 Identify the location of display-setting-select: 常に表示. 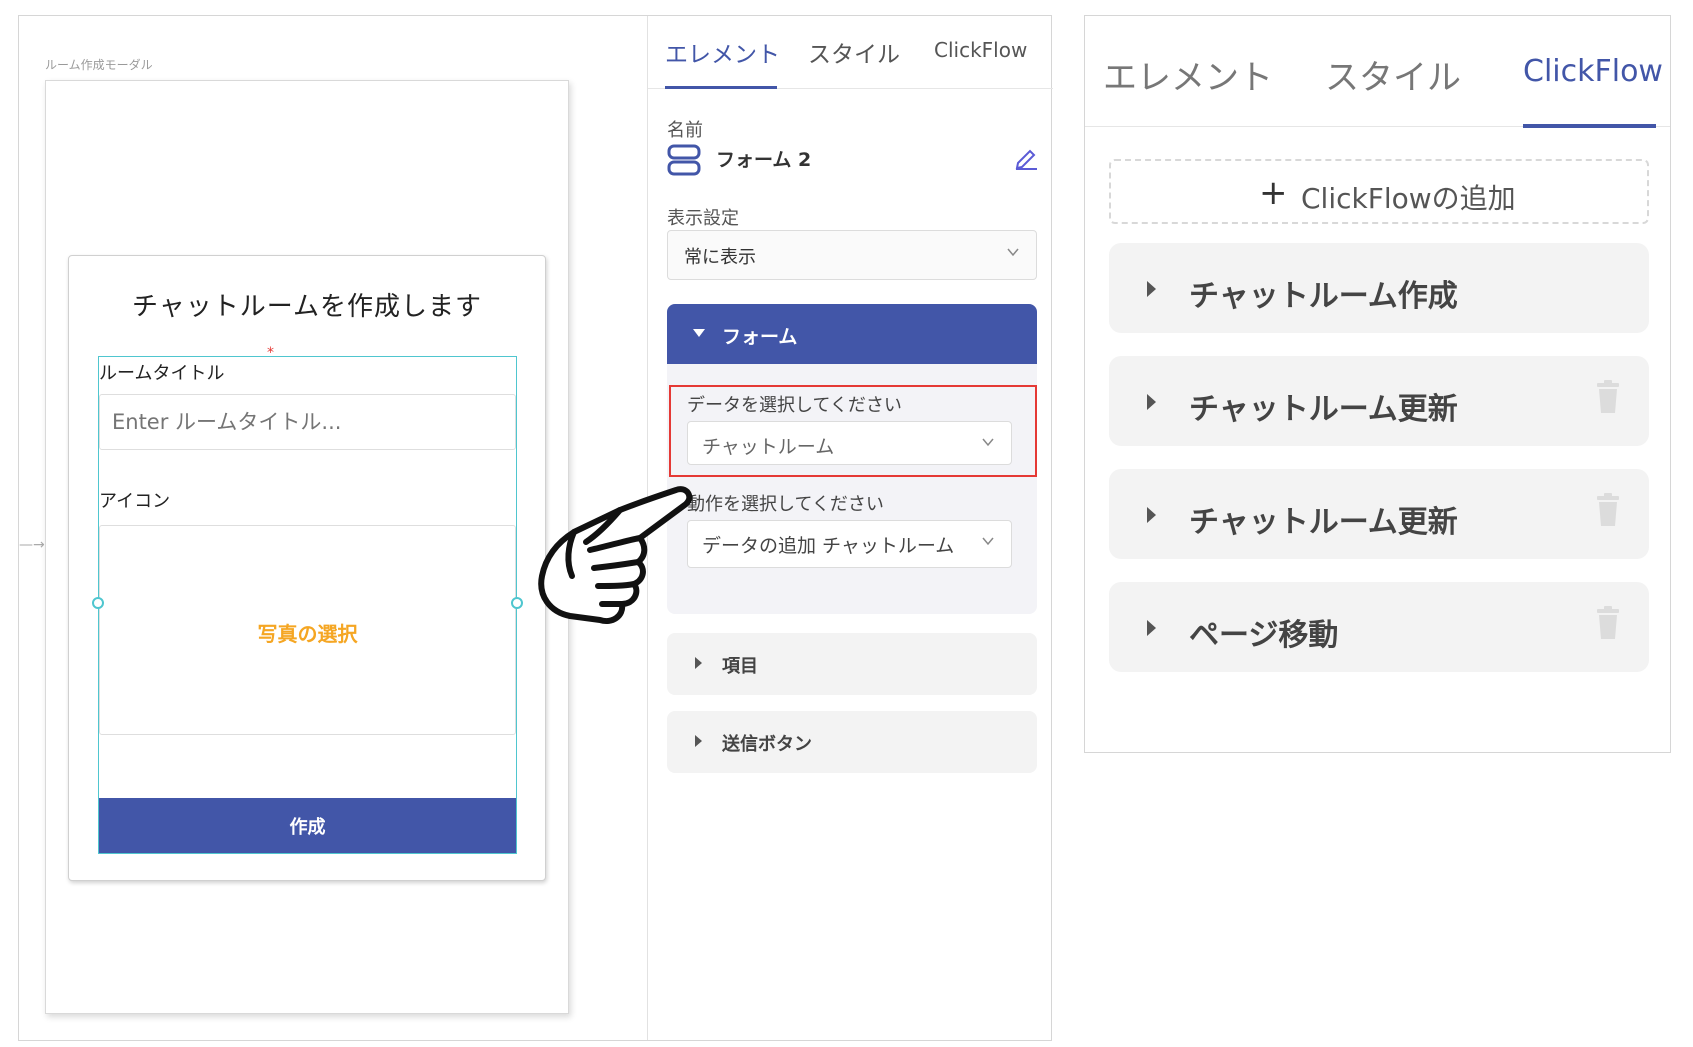
(852, 255).